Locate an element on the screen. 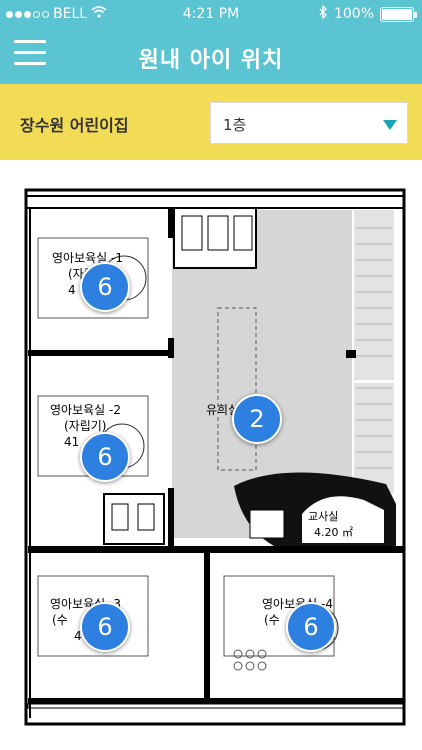  status-bar: BELL 4:21 PM 100% is located at coordinates (211, 14).